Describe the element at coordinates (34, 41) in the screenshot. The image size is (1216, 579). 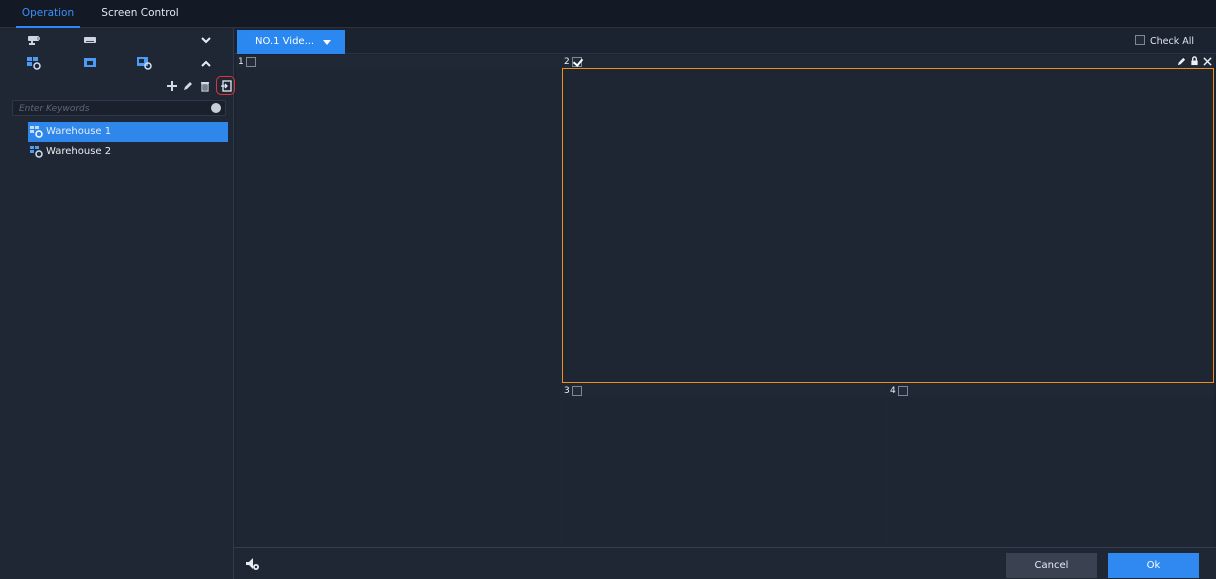
I see `camera-icon` at that location.